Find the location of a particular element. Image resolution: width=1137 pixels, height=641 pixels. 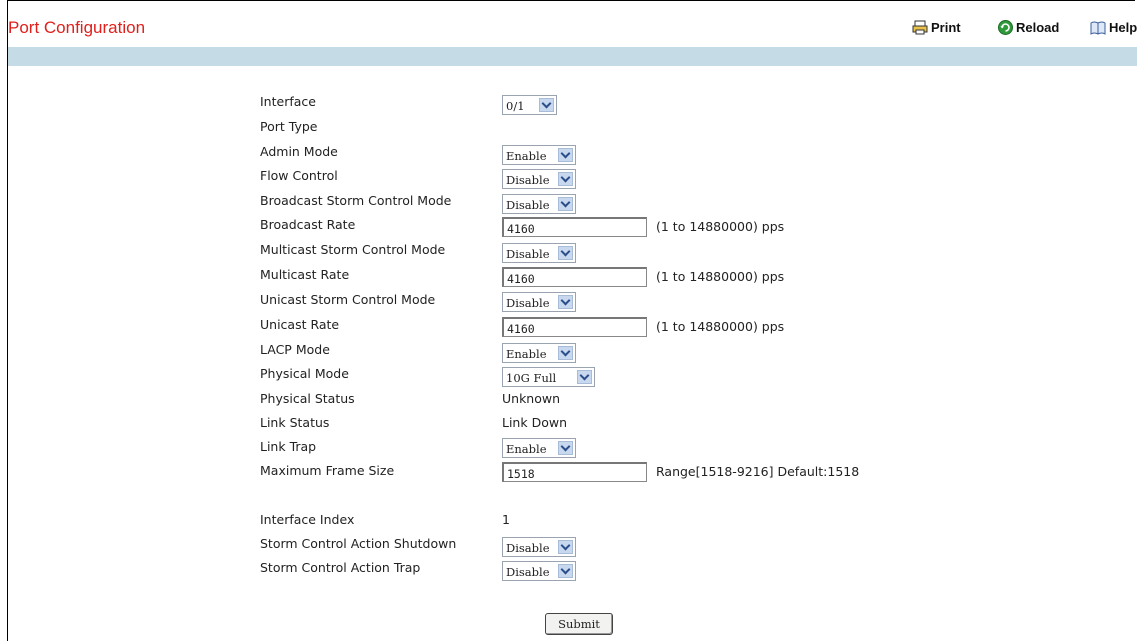

interface-select-value: 0/1 is located at coordinates (515, 106).